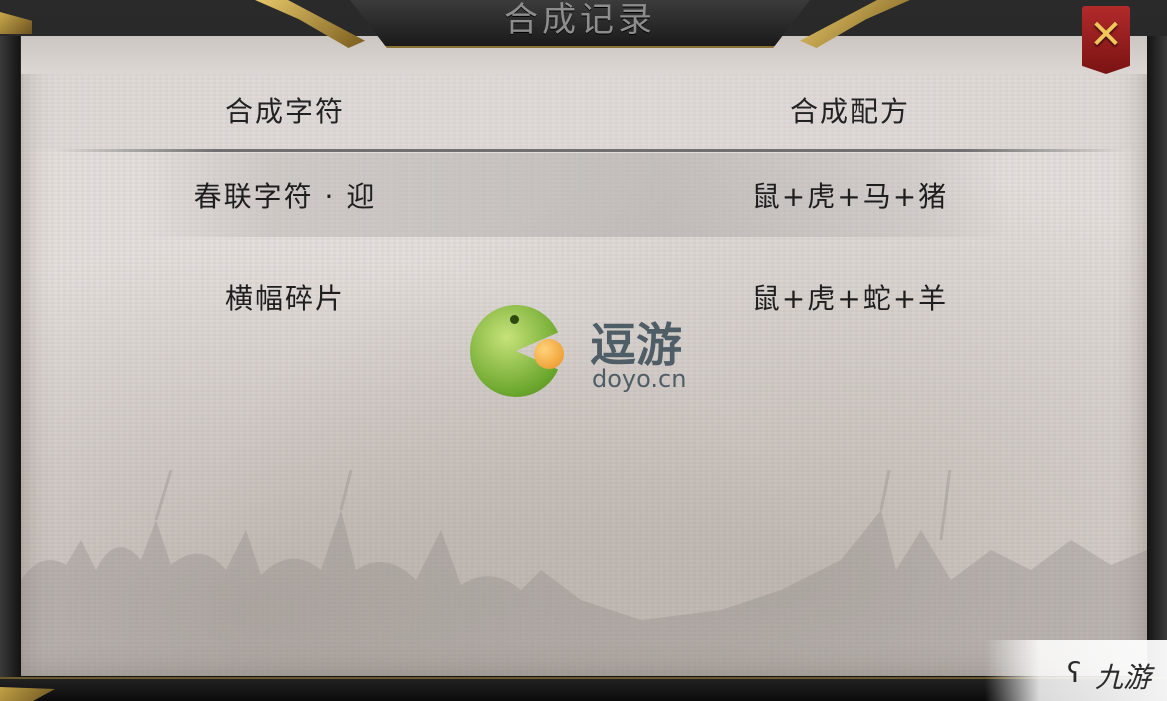  What do you see at coordinates (850, 298) in the screenshot?
I see `row-2-recipe: 鼠+虎+蛇+羊` at bounding box center [850, 298].